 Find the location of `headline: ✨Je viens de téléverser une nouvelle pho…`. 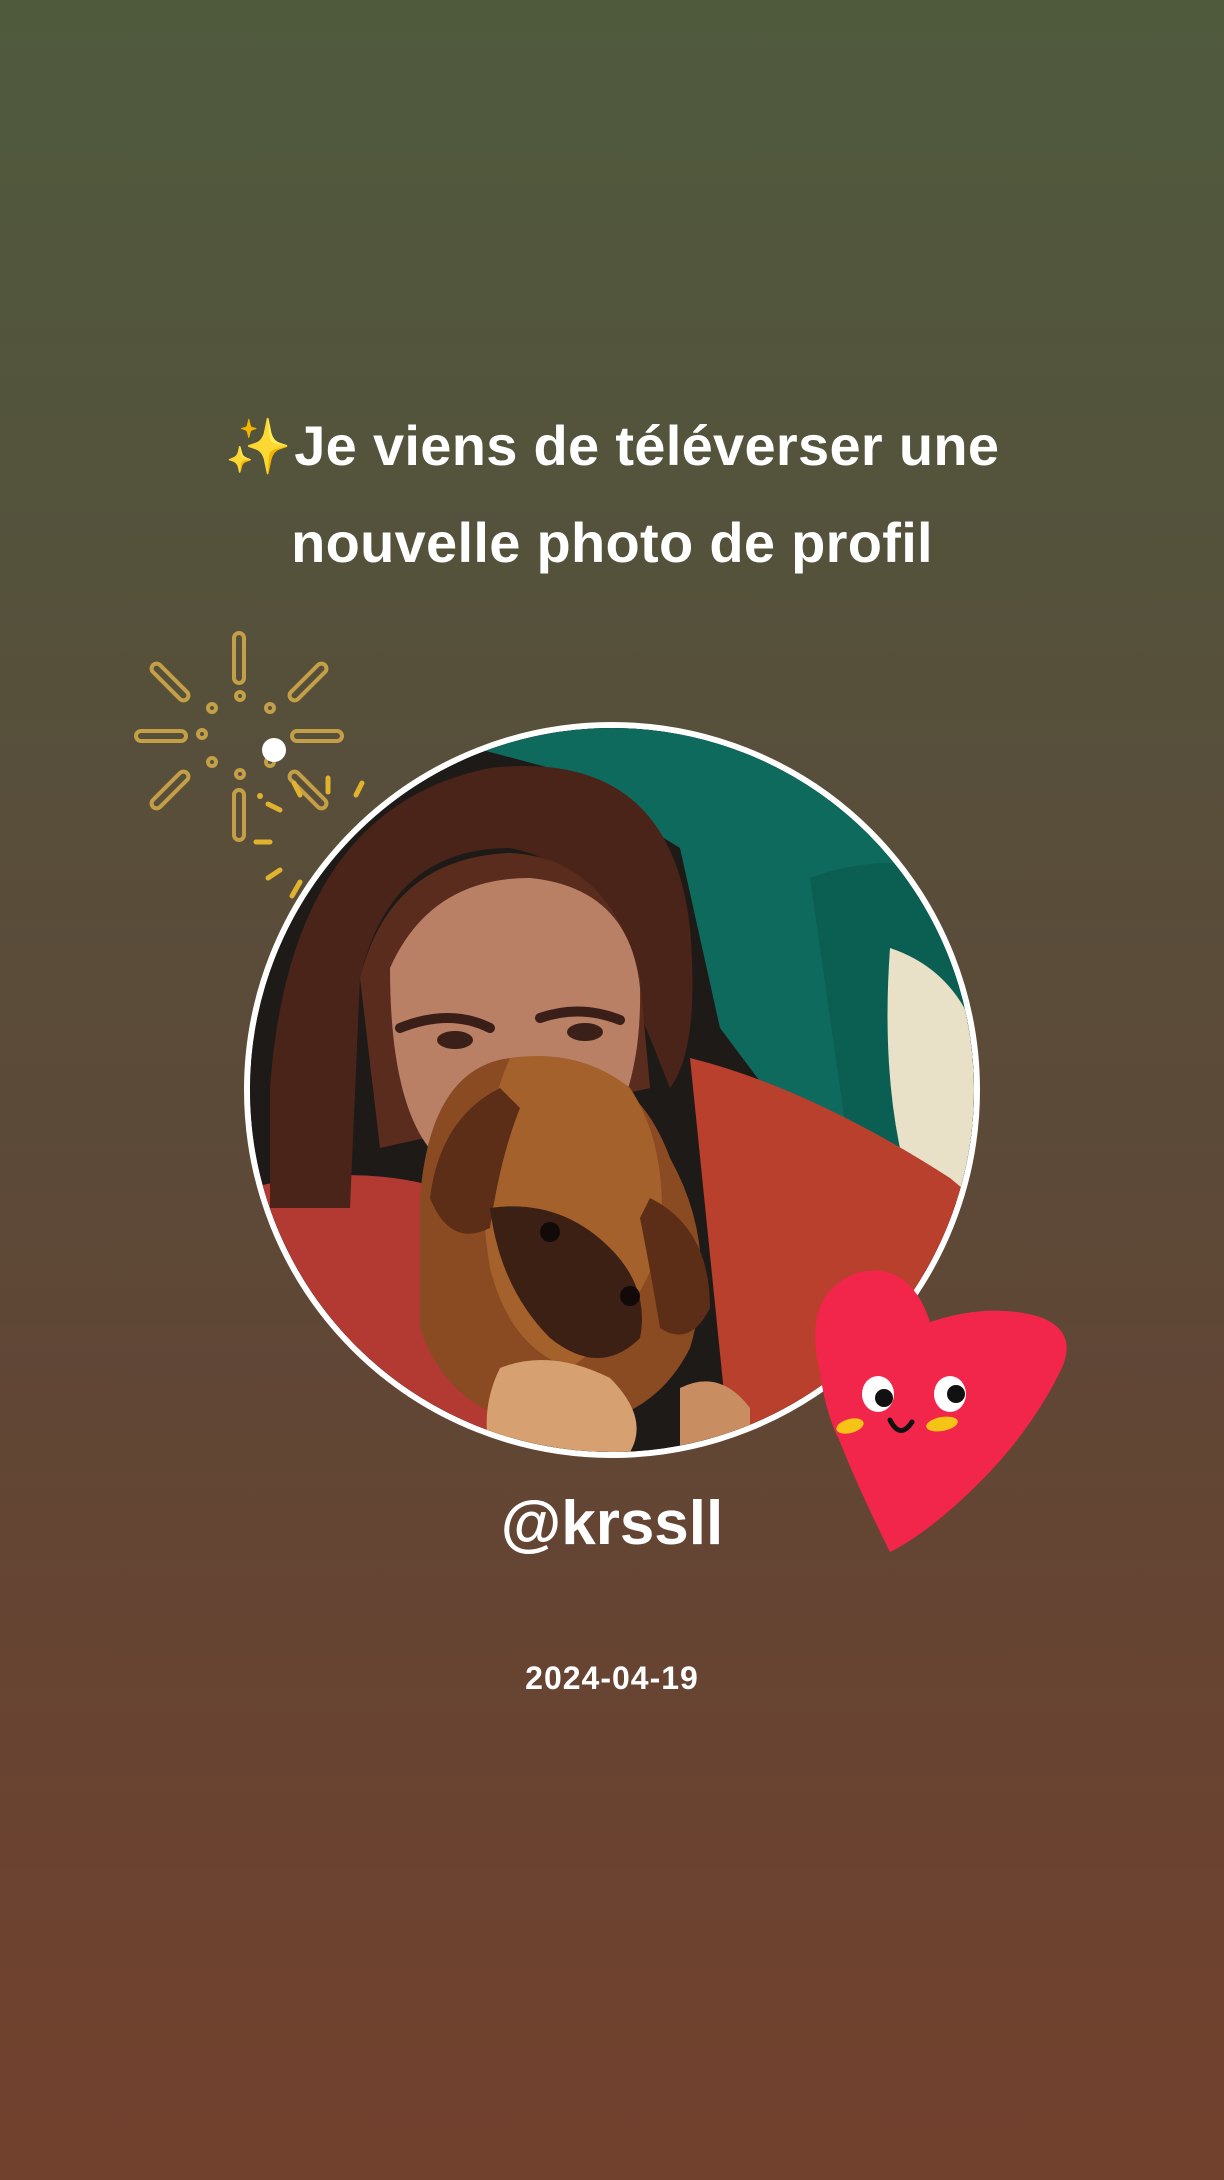

headline: ✨Je viens de téléverser une nouvelle pho… is located at coordinates (612, 494).